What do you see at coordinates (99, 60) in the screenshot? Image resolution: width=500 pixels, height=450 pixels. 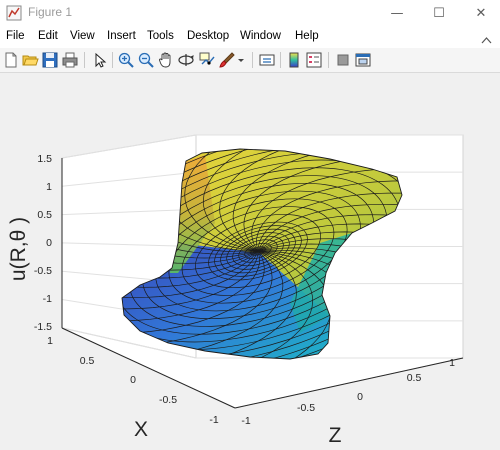 I see `edit-plot-arrow-icon` at bounding box center [99, 60].